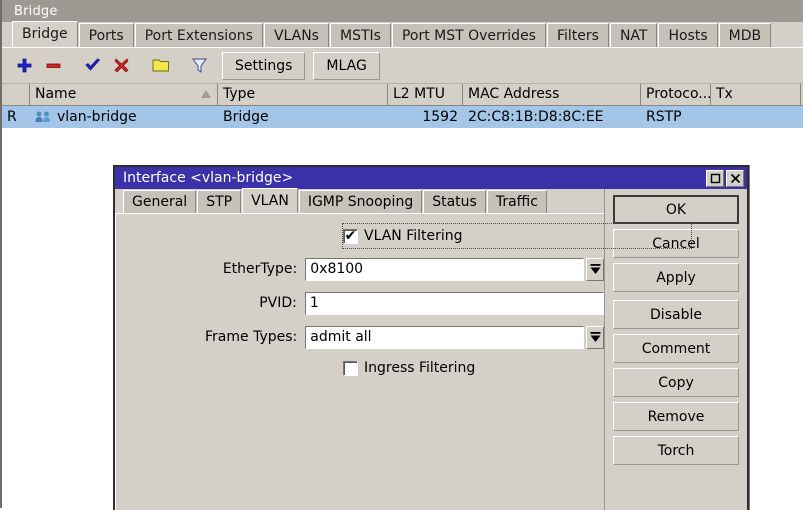  I want to click on comment-button: Comment, so click(676, 348).